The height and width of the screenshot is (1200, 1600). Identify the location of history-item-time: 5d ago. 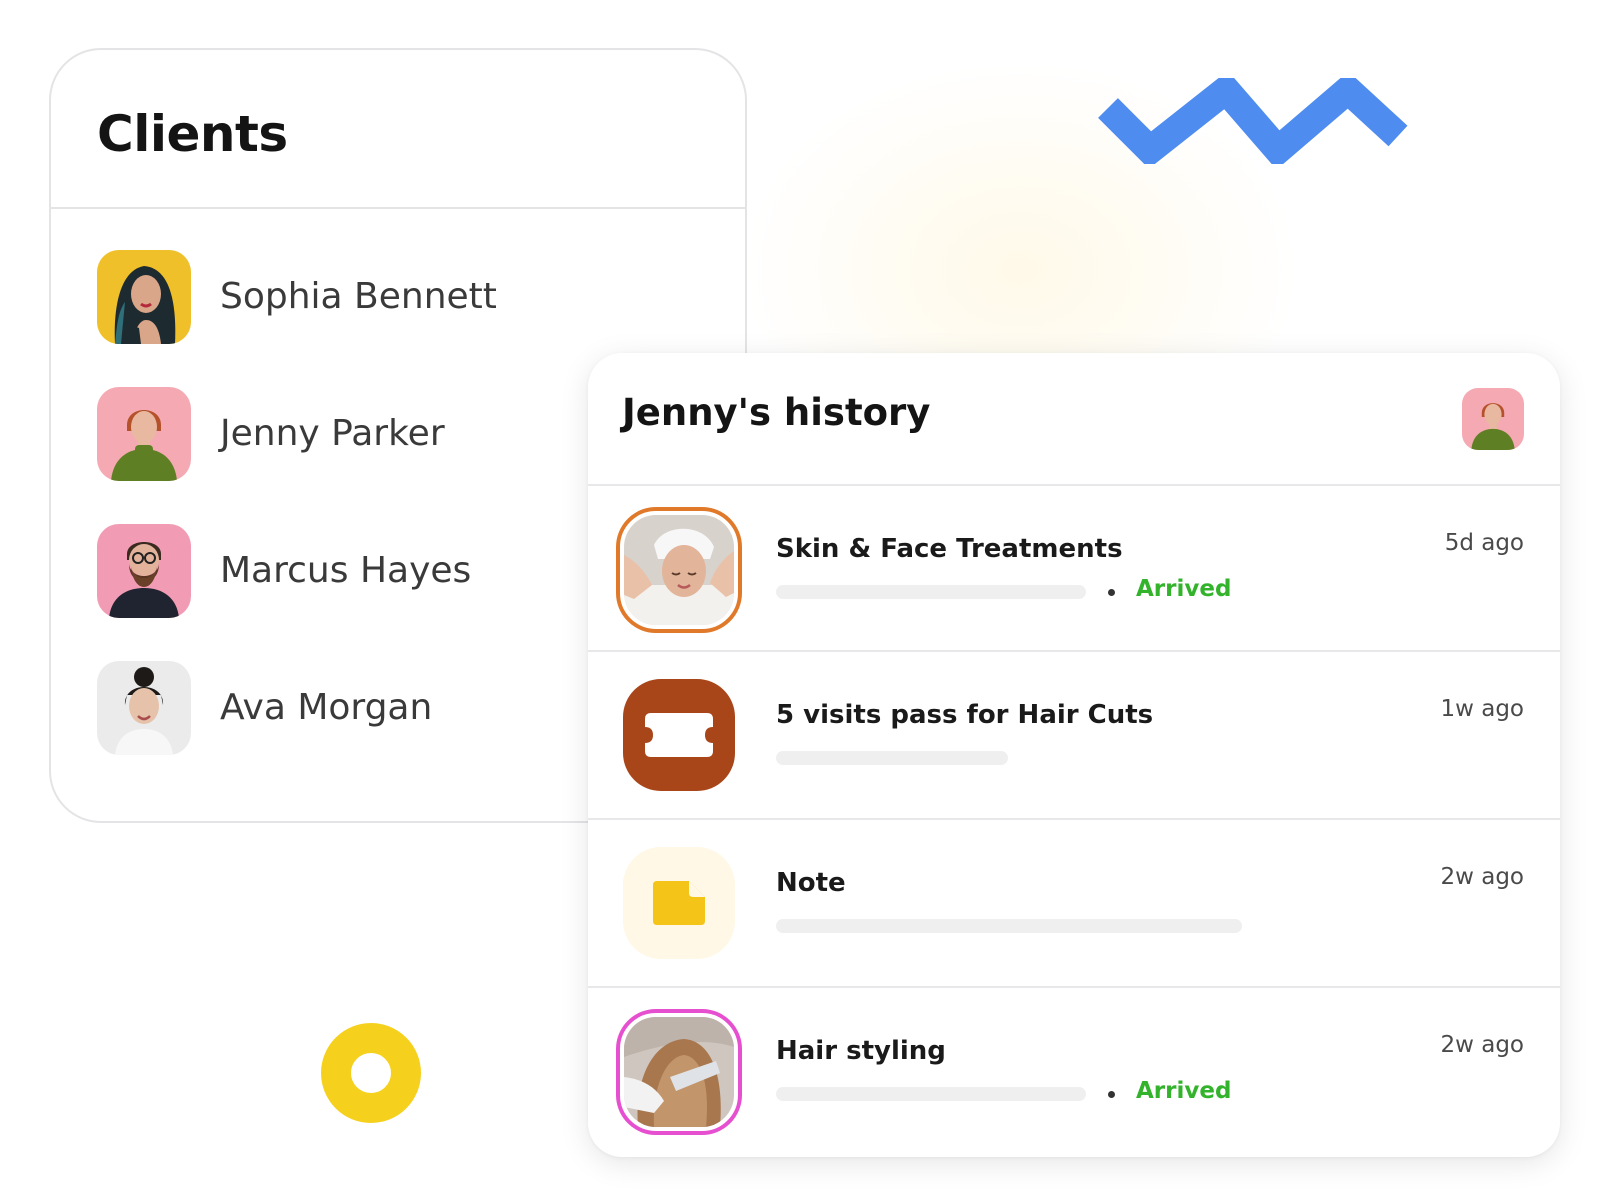
(1484, 543).